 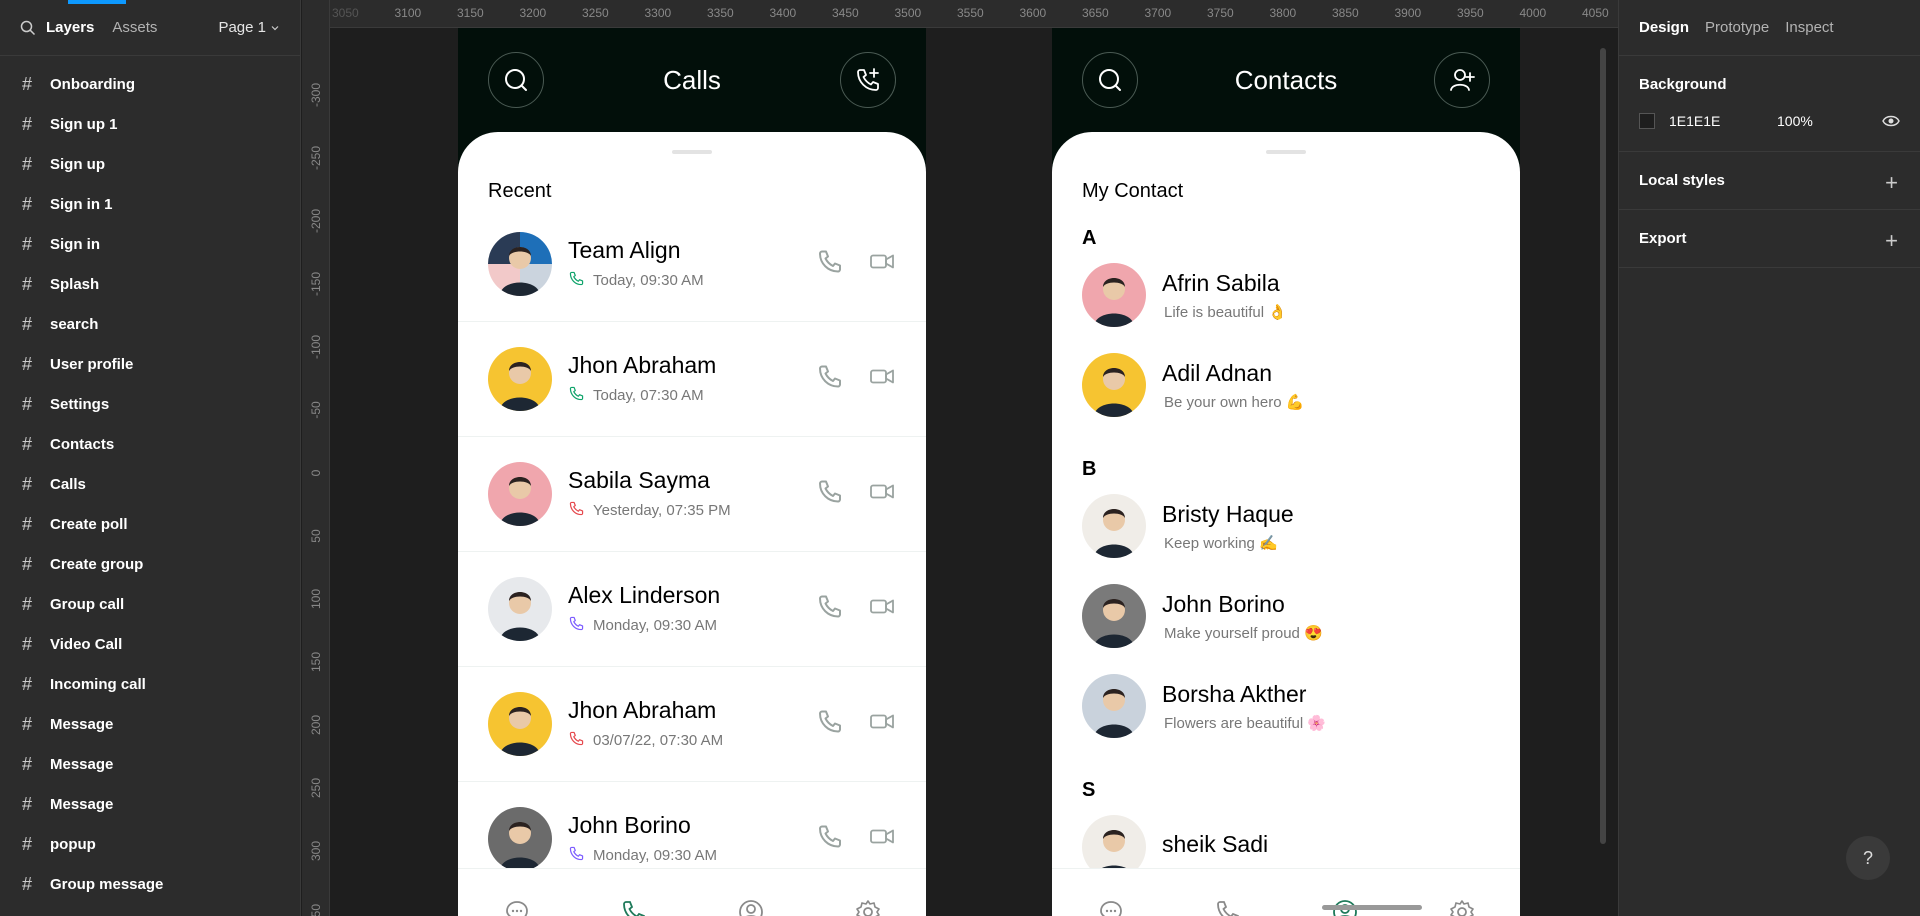 I want to click on layer-item: # Video Call, so click(x=150, y=644).